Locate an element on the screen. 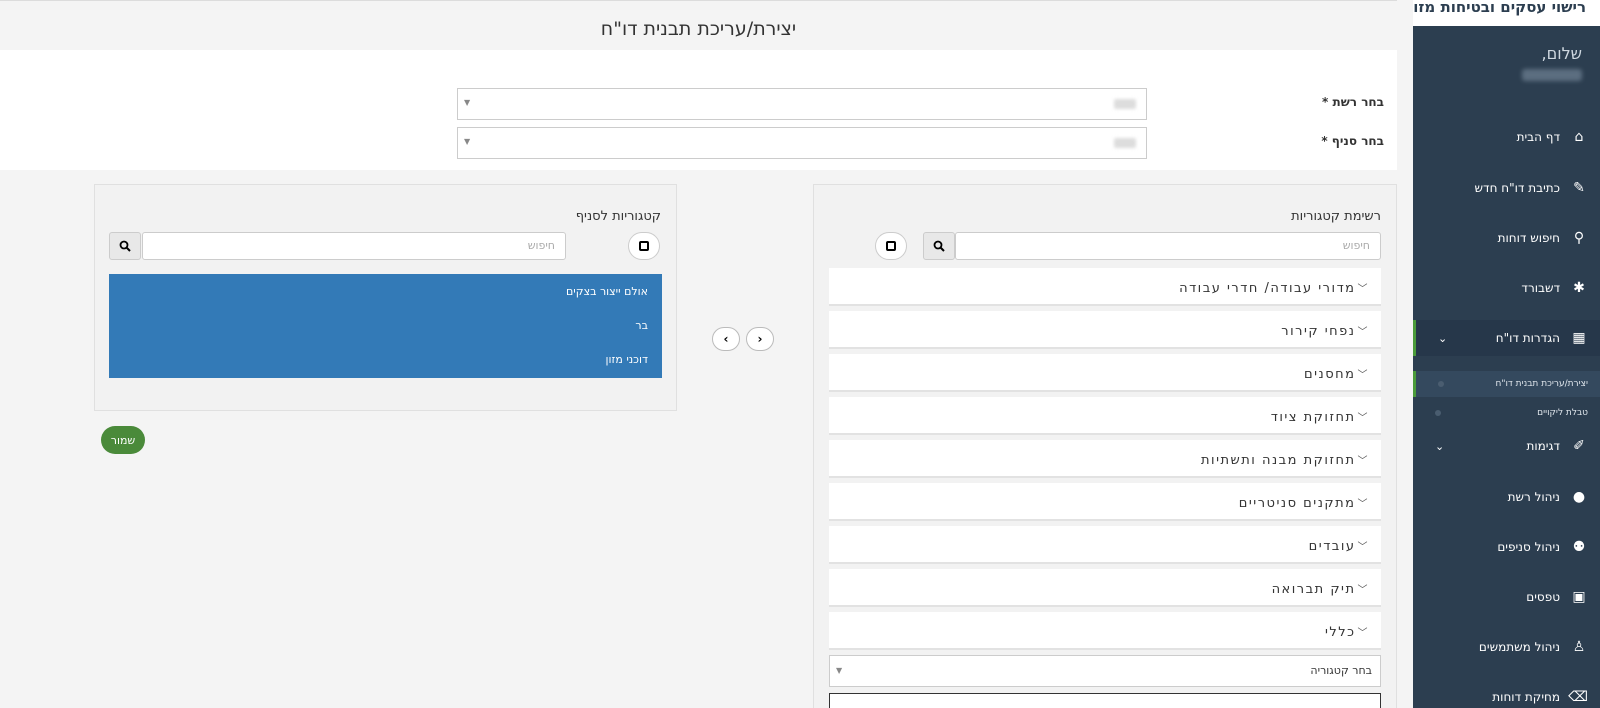 The height and width of the screenshot is (708, 1600). category-accordion-item: ﹀תיק תברואה is located at coordinates (1105, 588).